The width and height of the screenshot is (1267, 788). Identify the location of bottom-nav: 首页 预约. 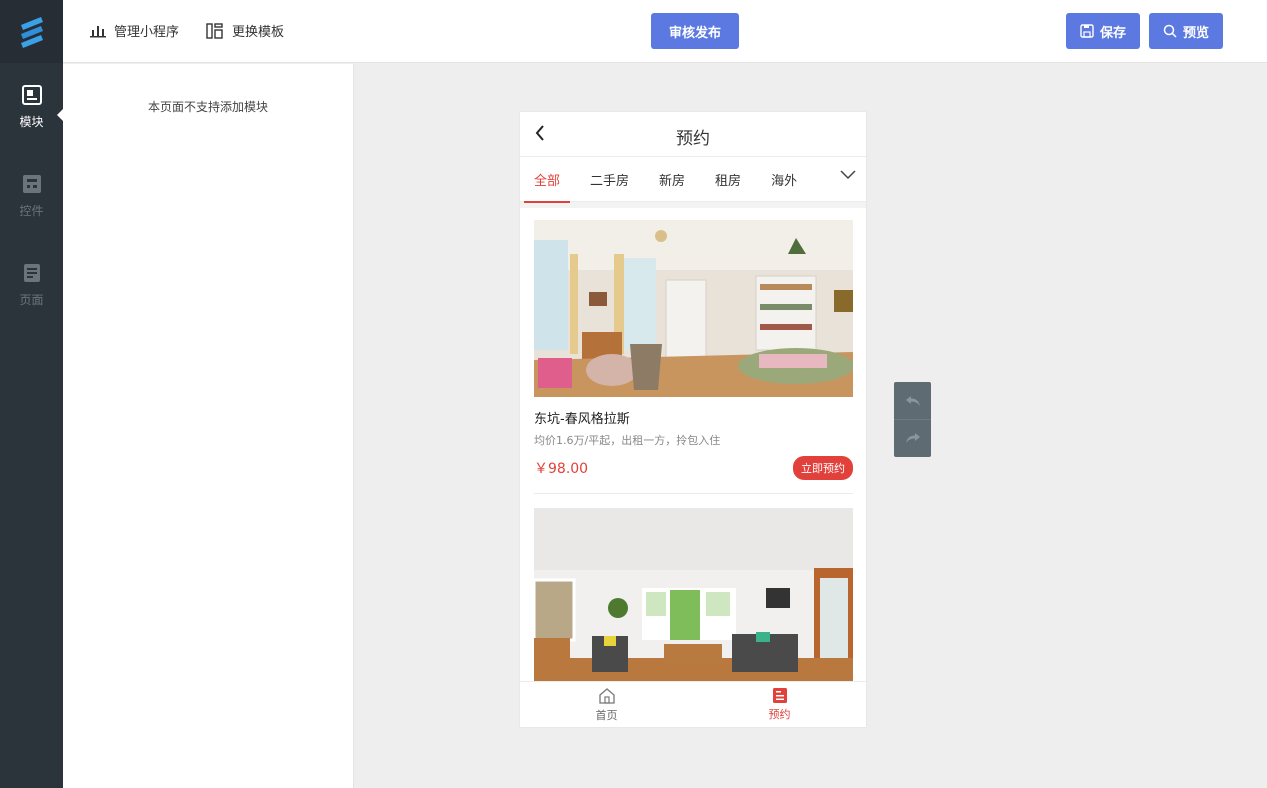
(693, 704).